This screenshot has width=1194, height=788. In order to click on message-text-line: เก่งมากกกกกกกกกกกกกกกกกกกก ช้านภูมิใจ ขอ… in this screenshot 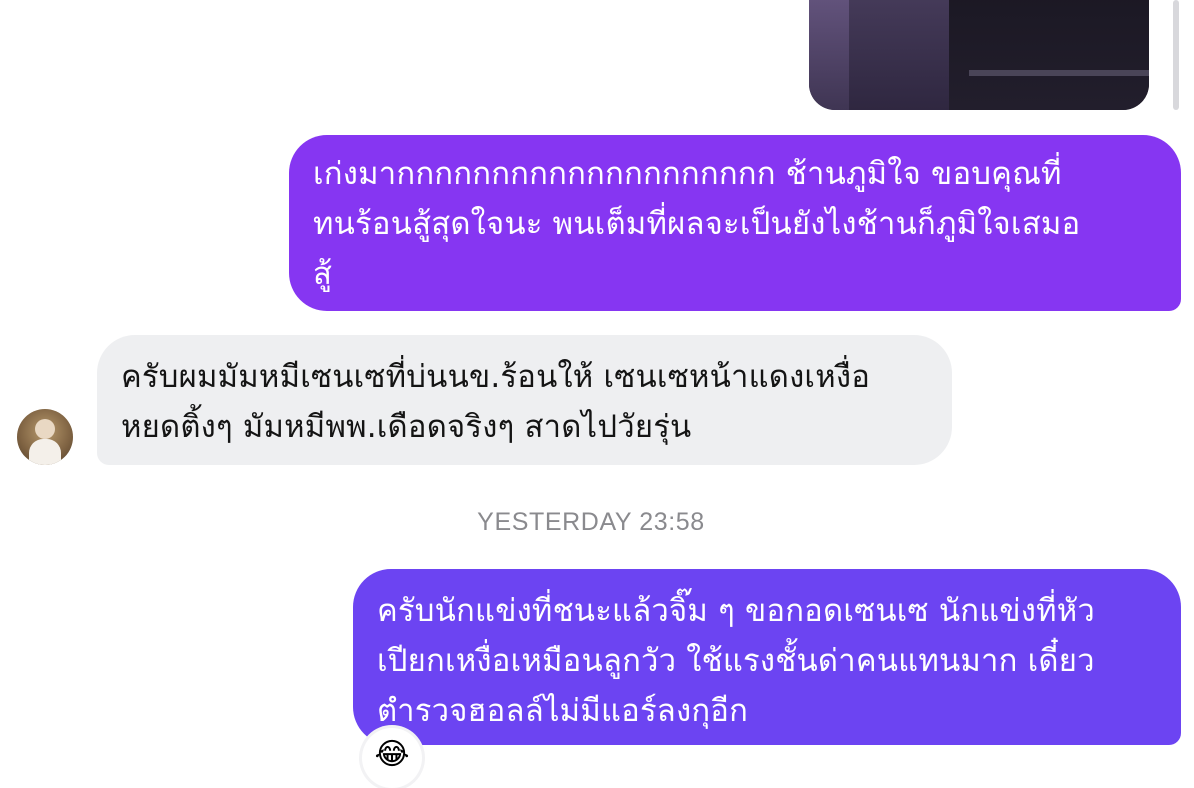, I will do `click(687, 174)`.